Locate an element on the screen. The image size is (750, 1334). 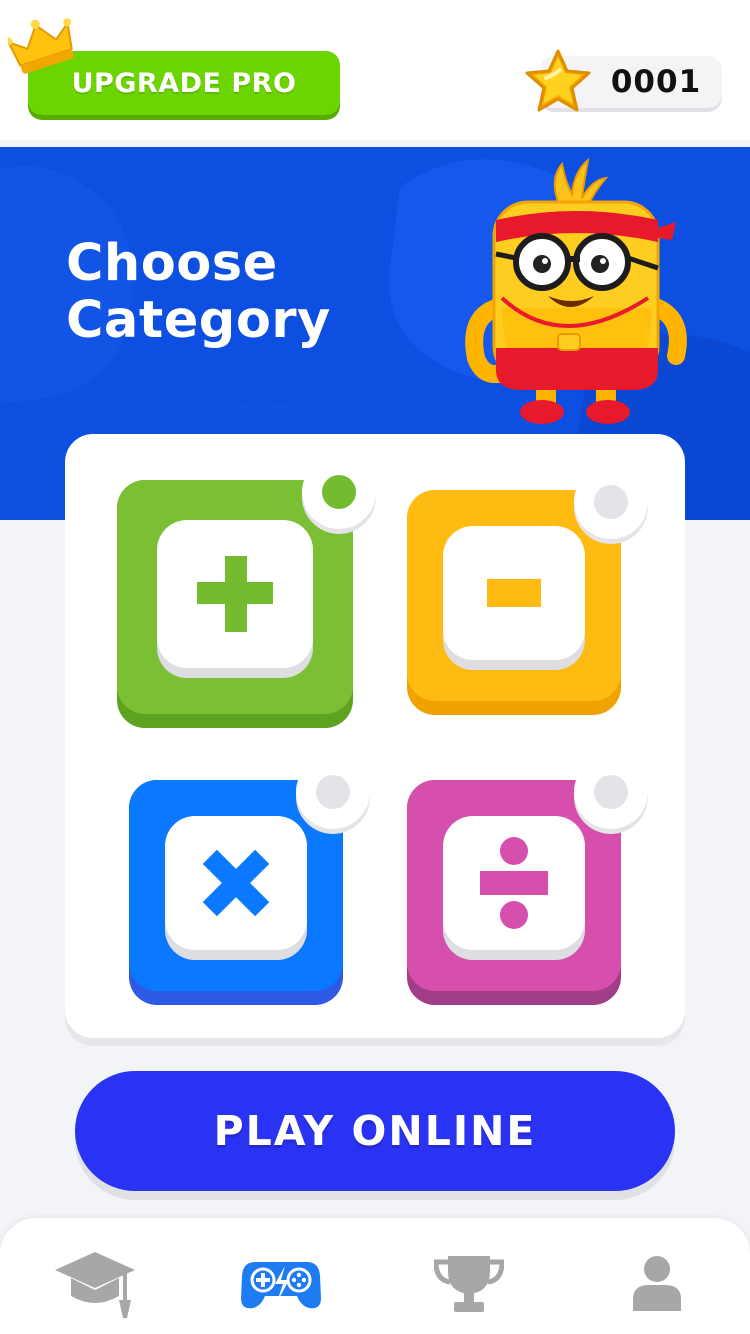
divide-icon is located at coordinates (514, 883).